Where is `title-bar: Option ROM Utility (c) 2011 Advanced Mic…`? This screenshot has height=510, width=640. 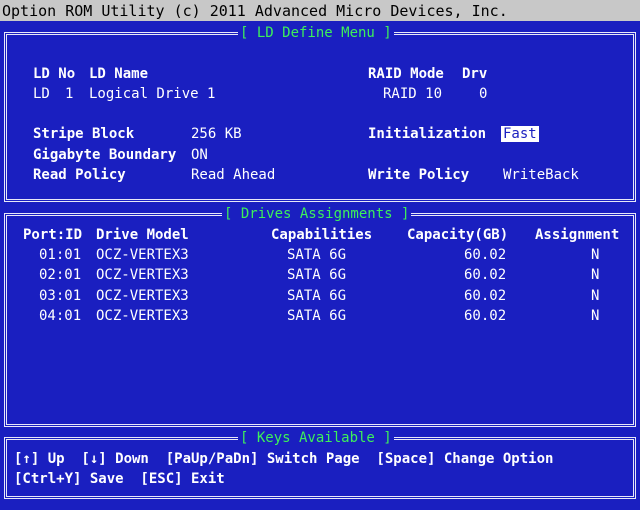 title-bar: Option ROM Utility (c) 2011 Advanced Mic… is located at coordinates (320, 10).